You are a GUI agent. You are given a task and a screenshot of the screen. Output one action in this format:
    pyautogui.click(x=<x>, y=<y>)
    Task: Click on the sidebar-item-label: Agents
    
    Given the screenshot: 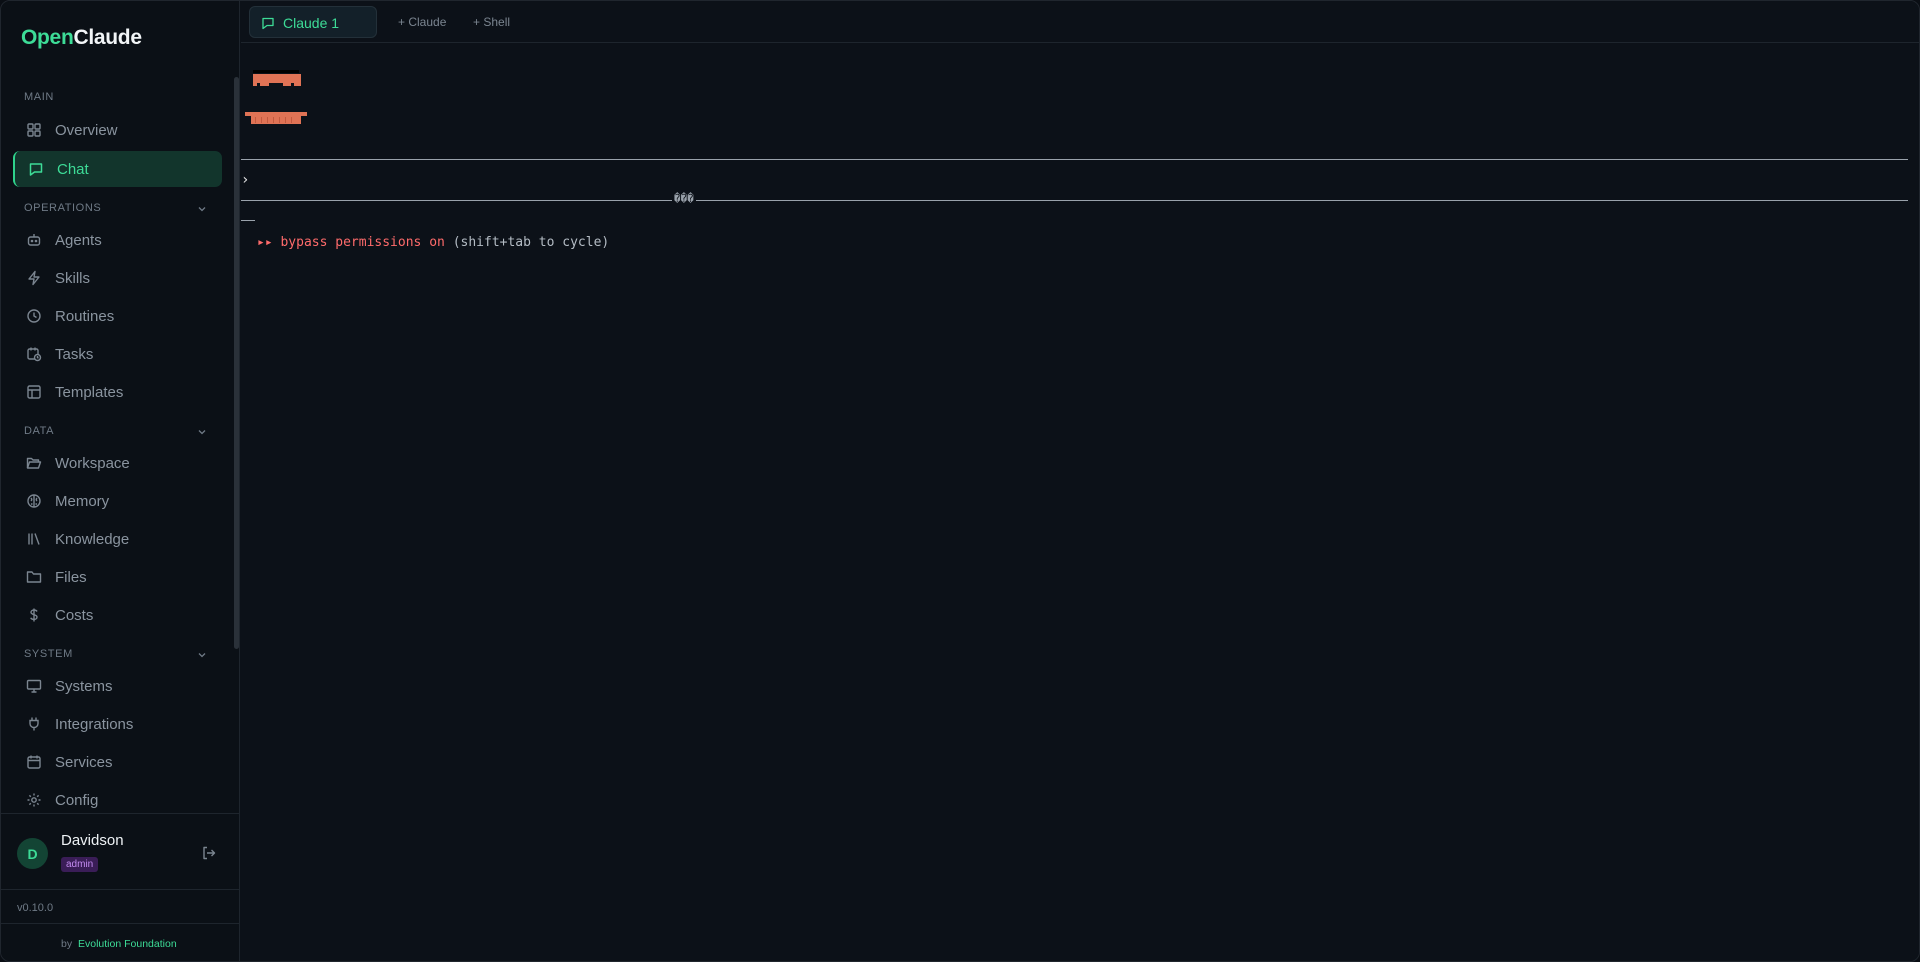 What is the action you would take?
    pyautogui.click(x=78, y=240)
    